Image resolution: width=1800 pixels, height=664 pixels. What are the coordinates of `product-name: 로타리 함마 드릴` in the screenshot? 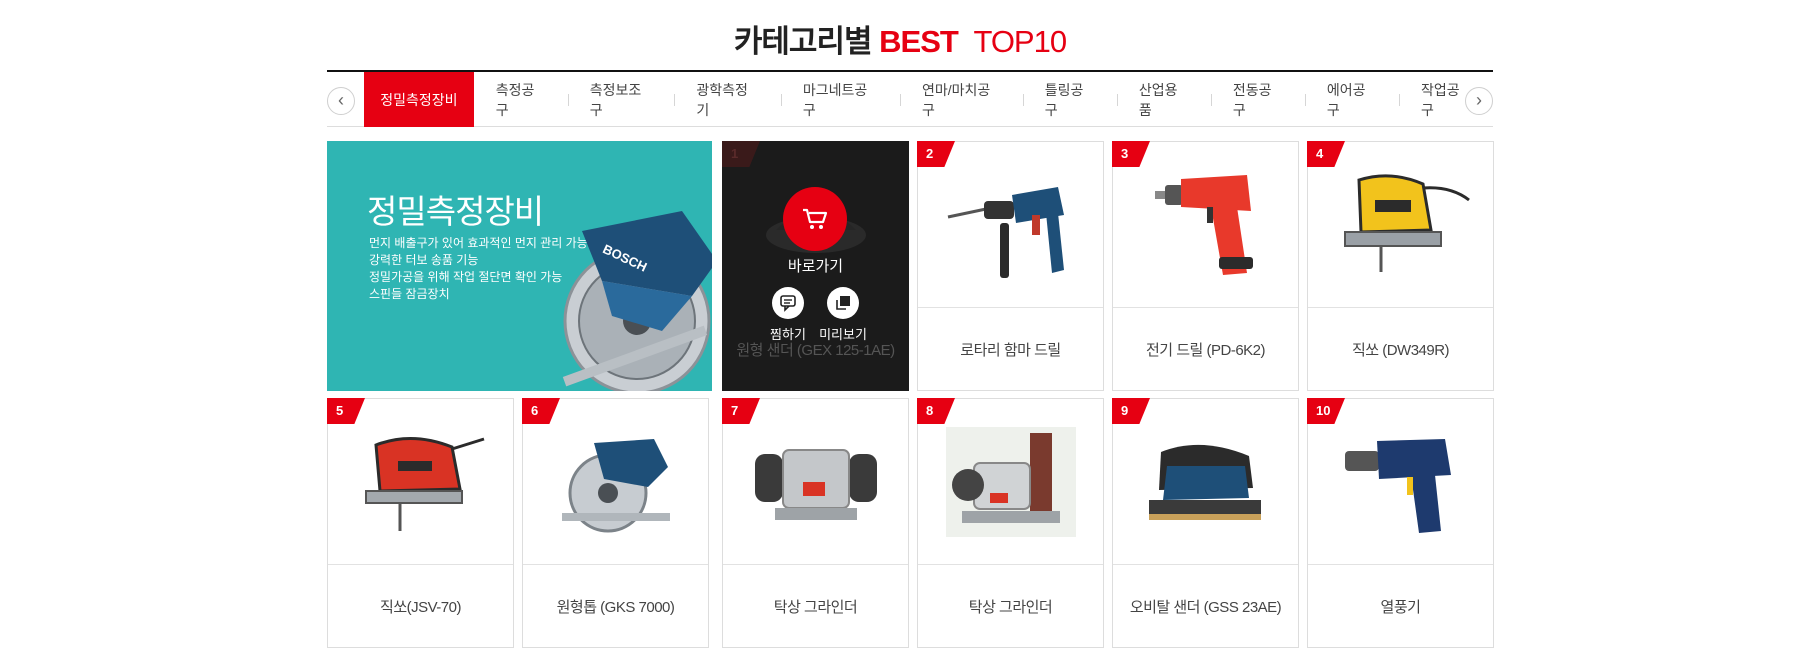 It's located at (1010, 350).